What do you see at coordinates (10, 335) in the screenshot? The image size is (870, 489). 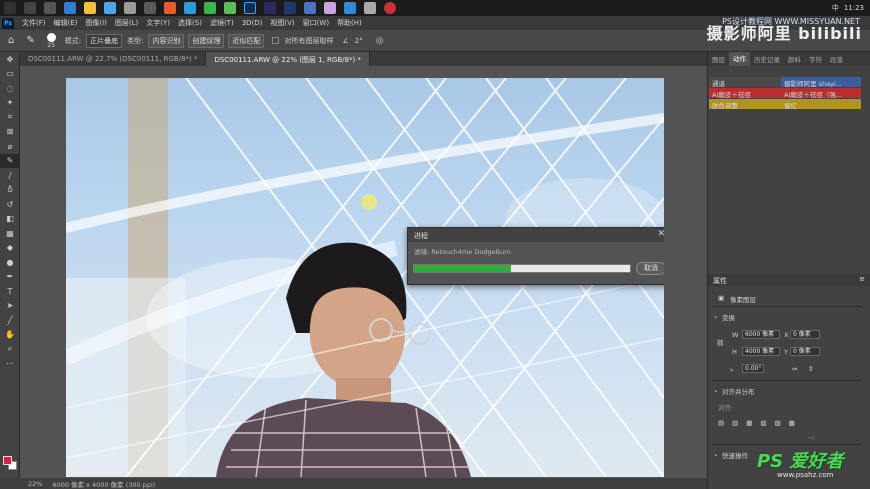 I see `hand-tool-icon: ✋` at bounding box center [10, 335].